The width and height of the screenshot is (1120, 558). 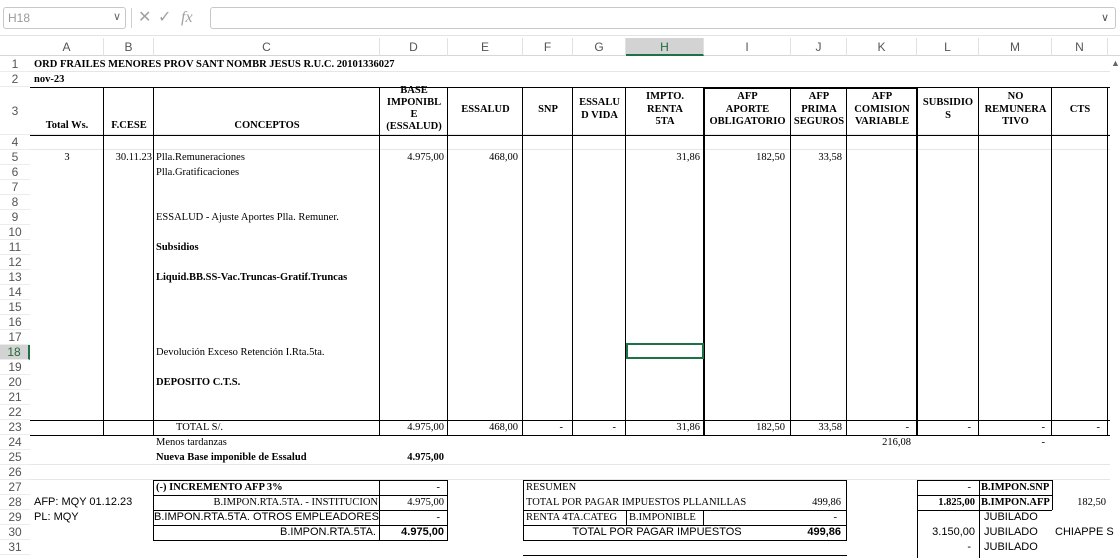 What do you see at coordinates (1079, 502) in the screenshot?
I see `cell-n28: 182,50` at bounding box center [1079, 502].